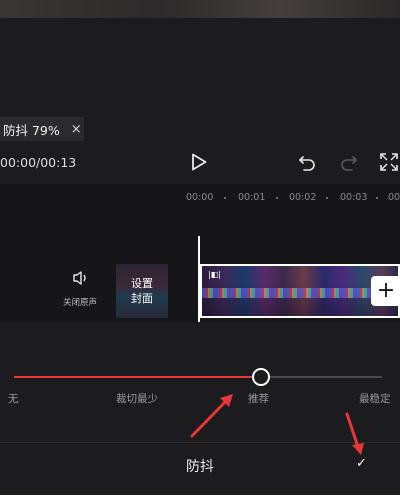 This screenshot has height=495, width=400. I want to click on cover-label-line2: 封面, so click(142, 298).